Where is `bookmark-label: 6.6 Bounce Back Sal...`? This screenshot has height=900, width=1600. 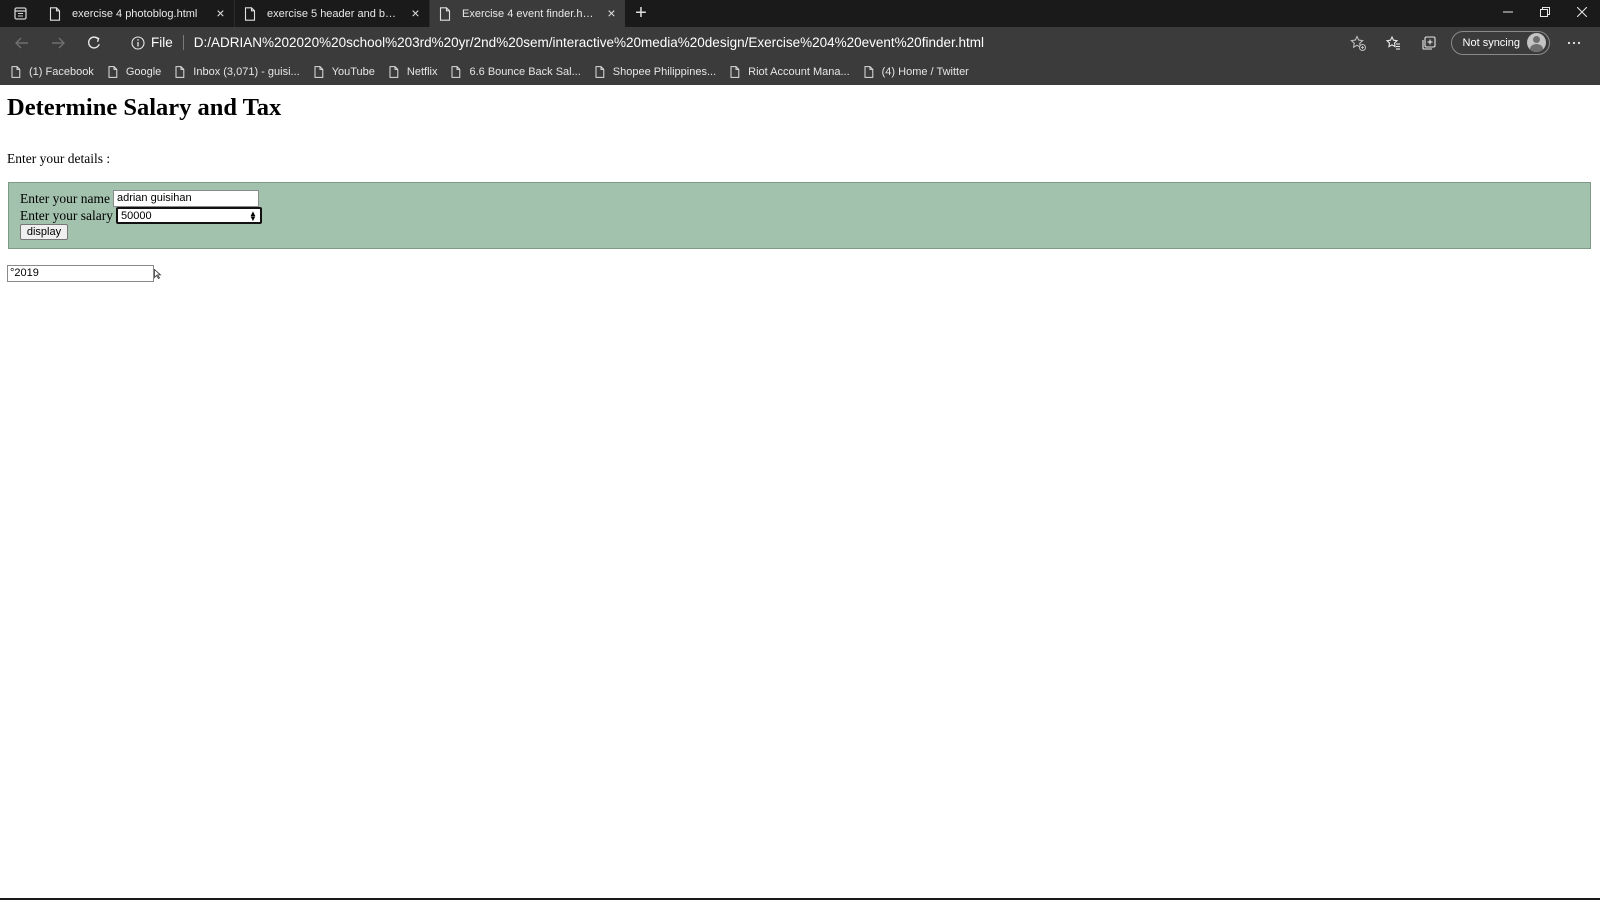
bookmark-label: 6.6 Bounce Back Sal... is located at coordinates (525, 71).